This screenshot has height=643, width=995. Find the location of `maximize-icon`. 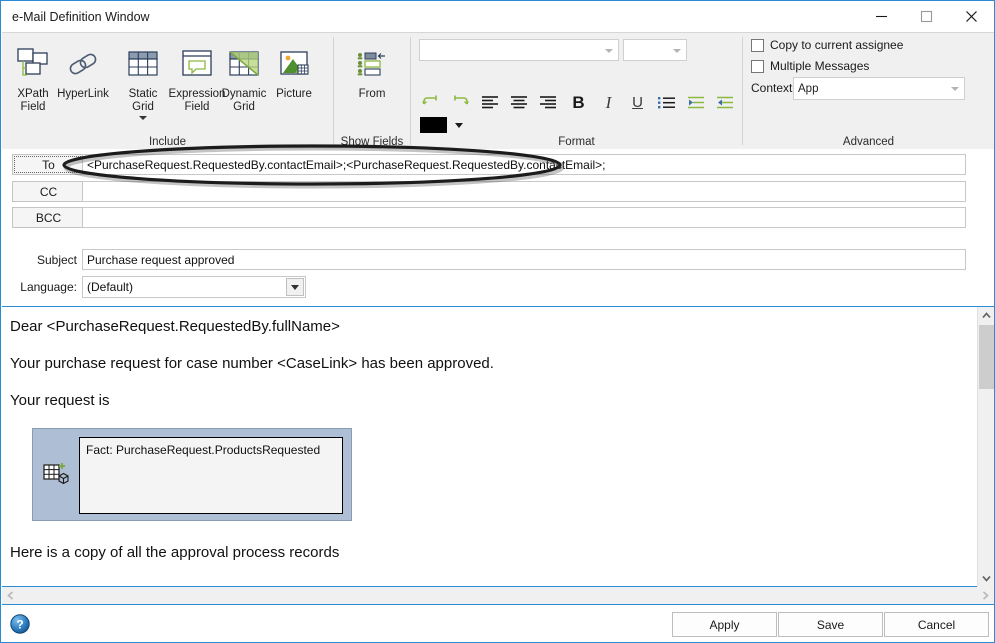

maximize-icon is located at coordinates (926, 16).